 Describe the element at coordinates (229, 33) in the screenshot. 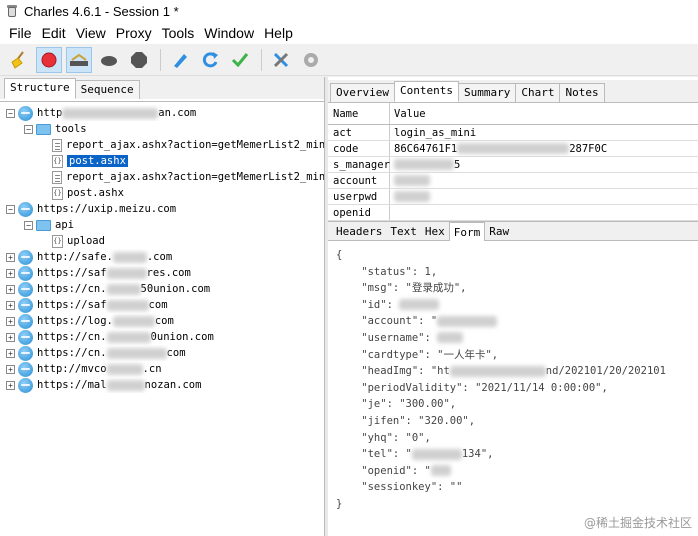

I see `menu-window: Window` at that location.